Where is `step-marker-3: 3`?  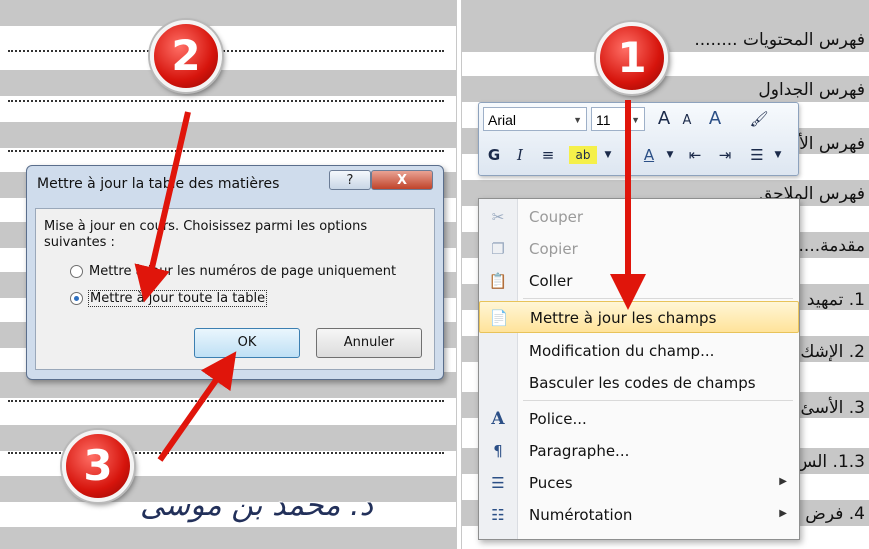 step-marker-3: 3 is located at coordinates (98, 466).